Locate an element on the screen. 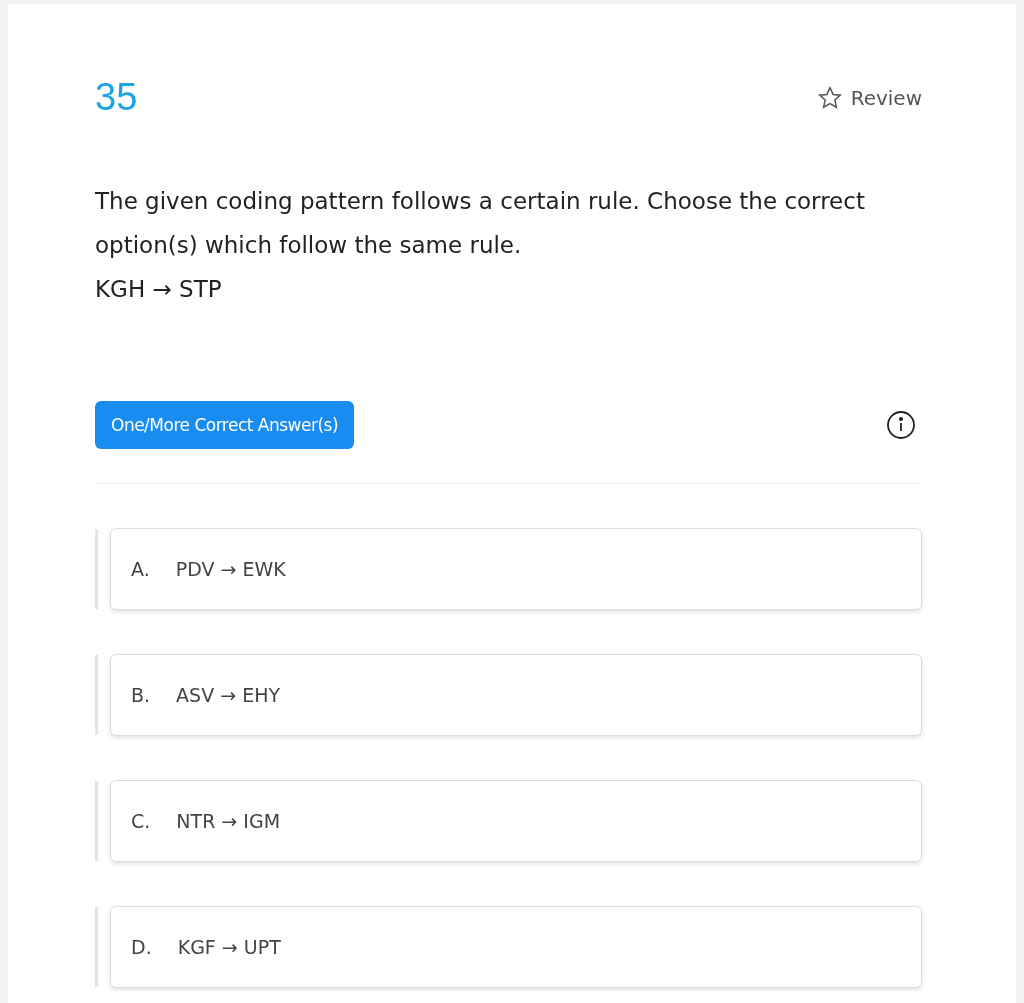 Image resolution: width=1024 pixels, height=1003 pixels. answer-option: C. NTR → IGM is located at coordinates (516, 821).